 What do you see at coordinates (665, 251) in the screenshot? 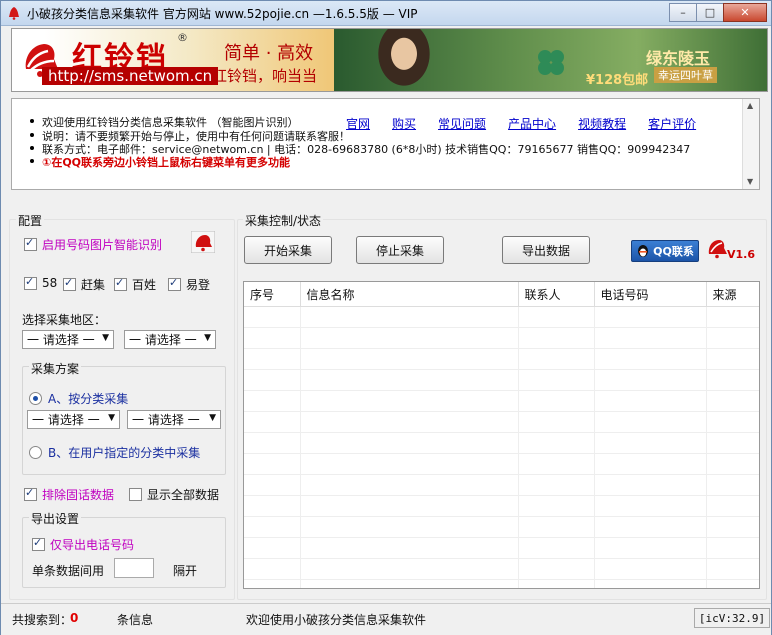
I see `qq-contact-button: QQ联系` at bounding box center [665, 251].